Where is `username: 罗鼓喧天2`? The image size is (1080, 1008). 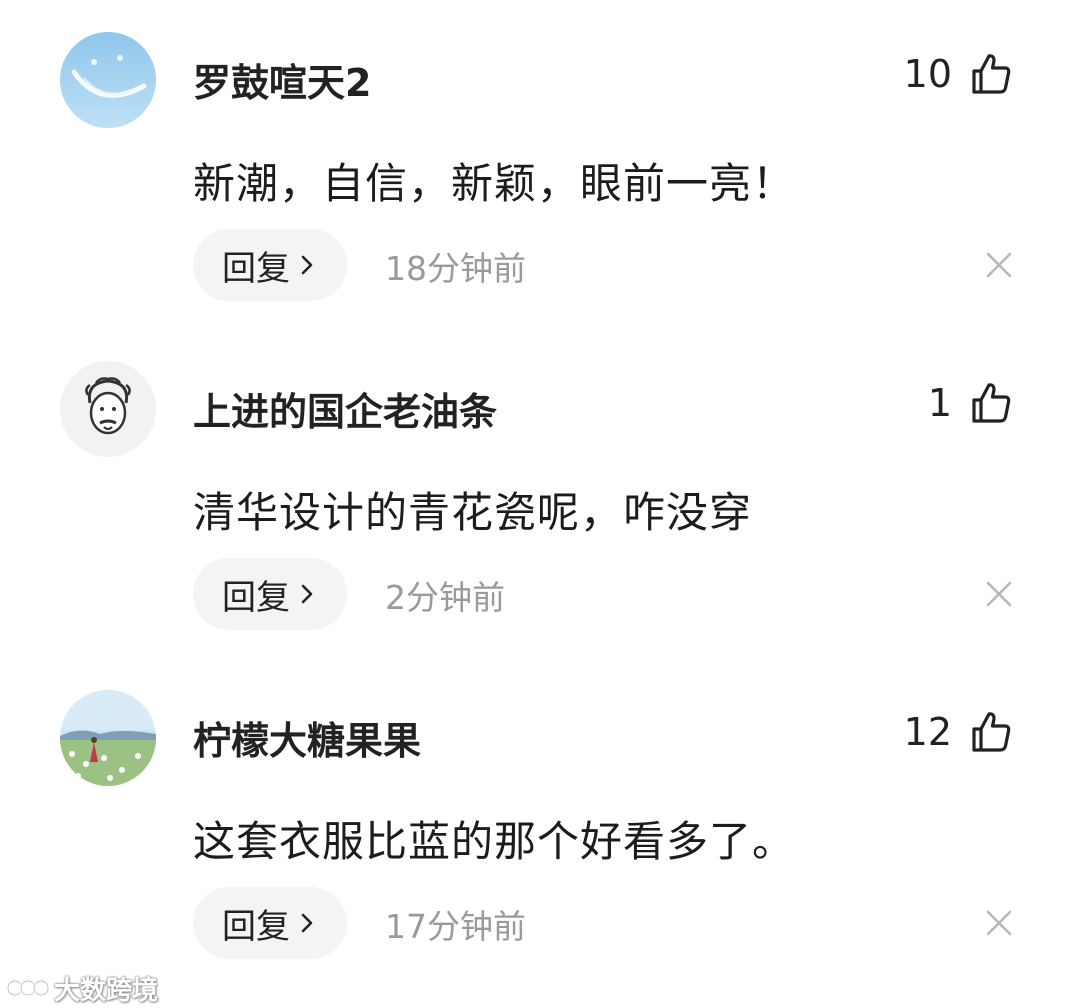 username: 罗鼓喧天2 is located at coordinates (282, 79).